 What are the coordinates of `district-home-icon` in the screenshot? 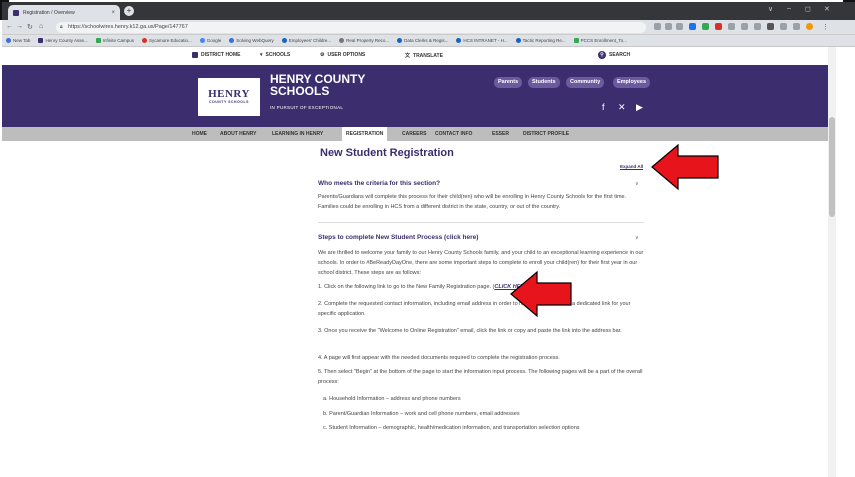 It's located at (195, 55).